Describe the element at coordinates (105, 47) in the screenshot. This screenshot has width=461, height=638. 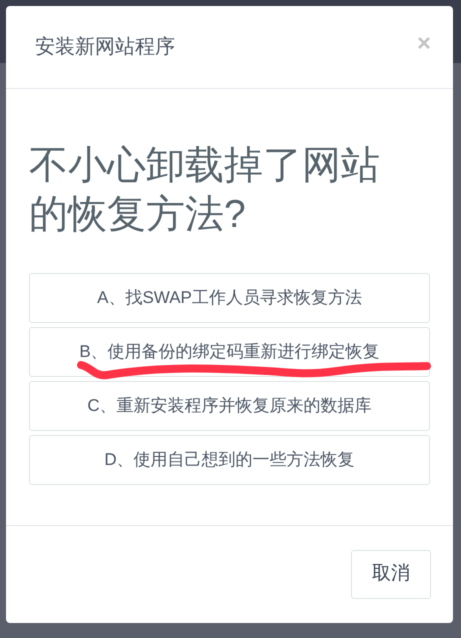
I see `dialog-title: 安装新网站程序` at that location.